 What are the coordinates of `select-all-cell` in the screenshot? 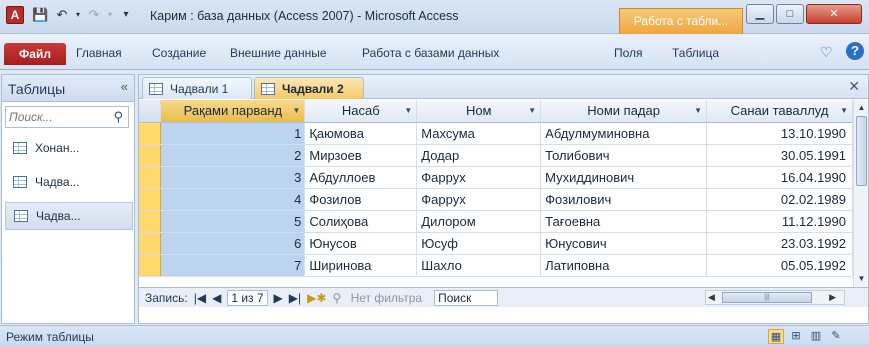 It's located at (150, 111).